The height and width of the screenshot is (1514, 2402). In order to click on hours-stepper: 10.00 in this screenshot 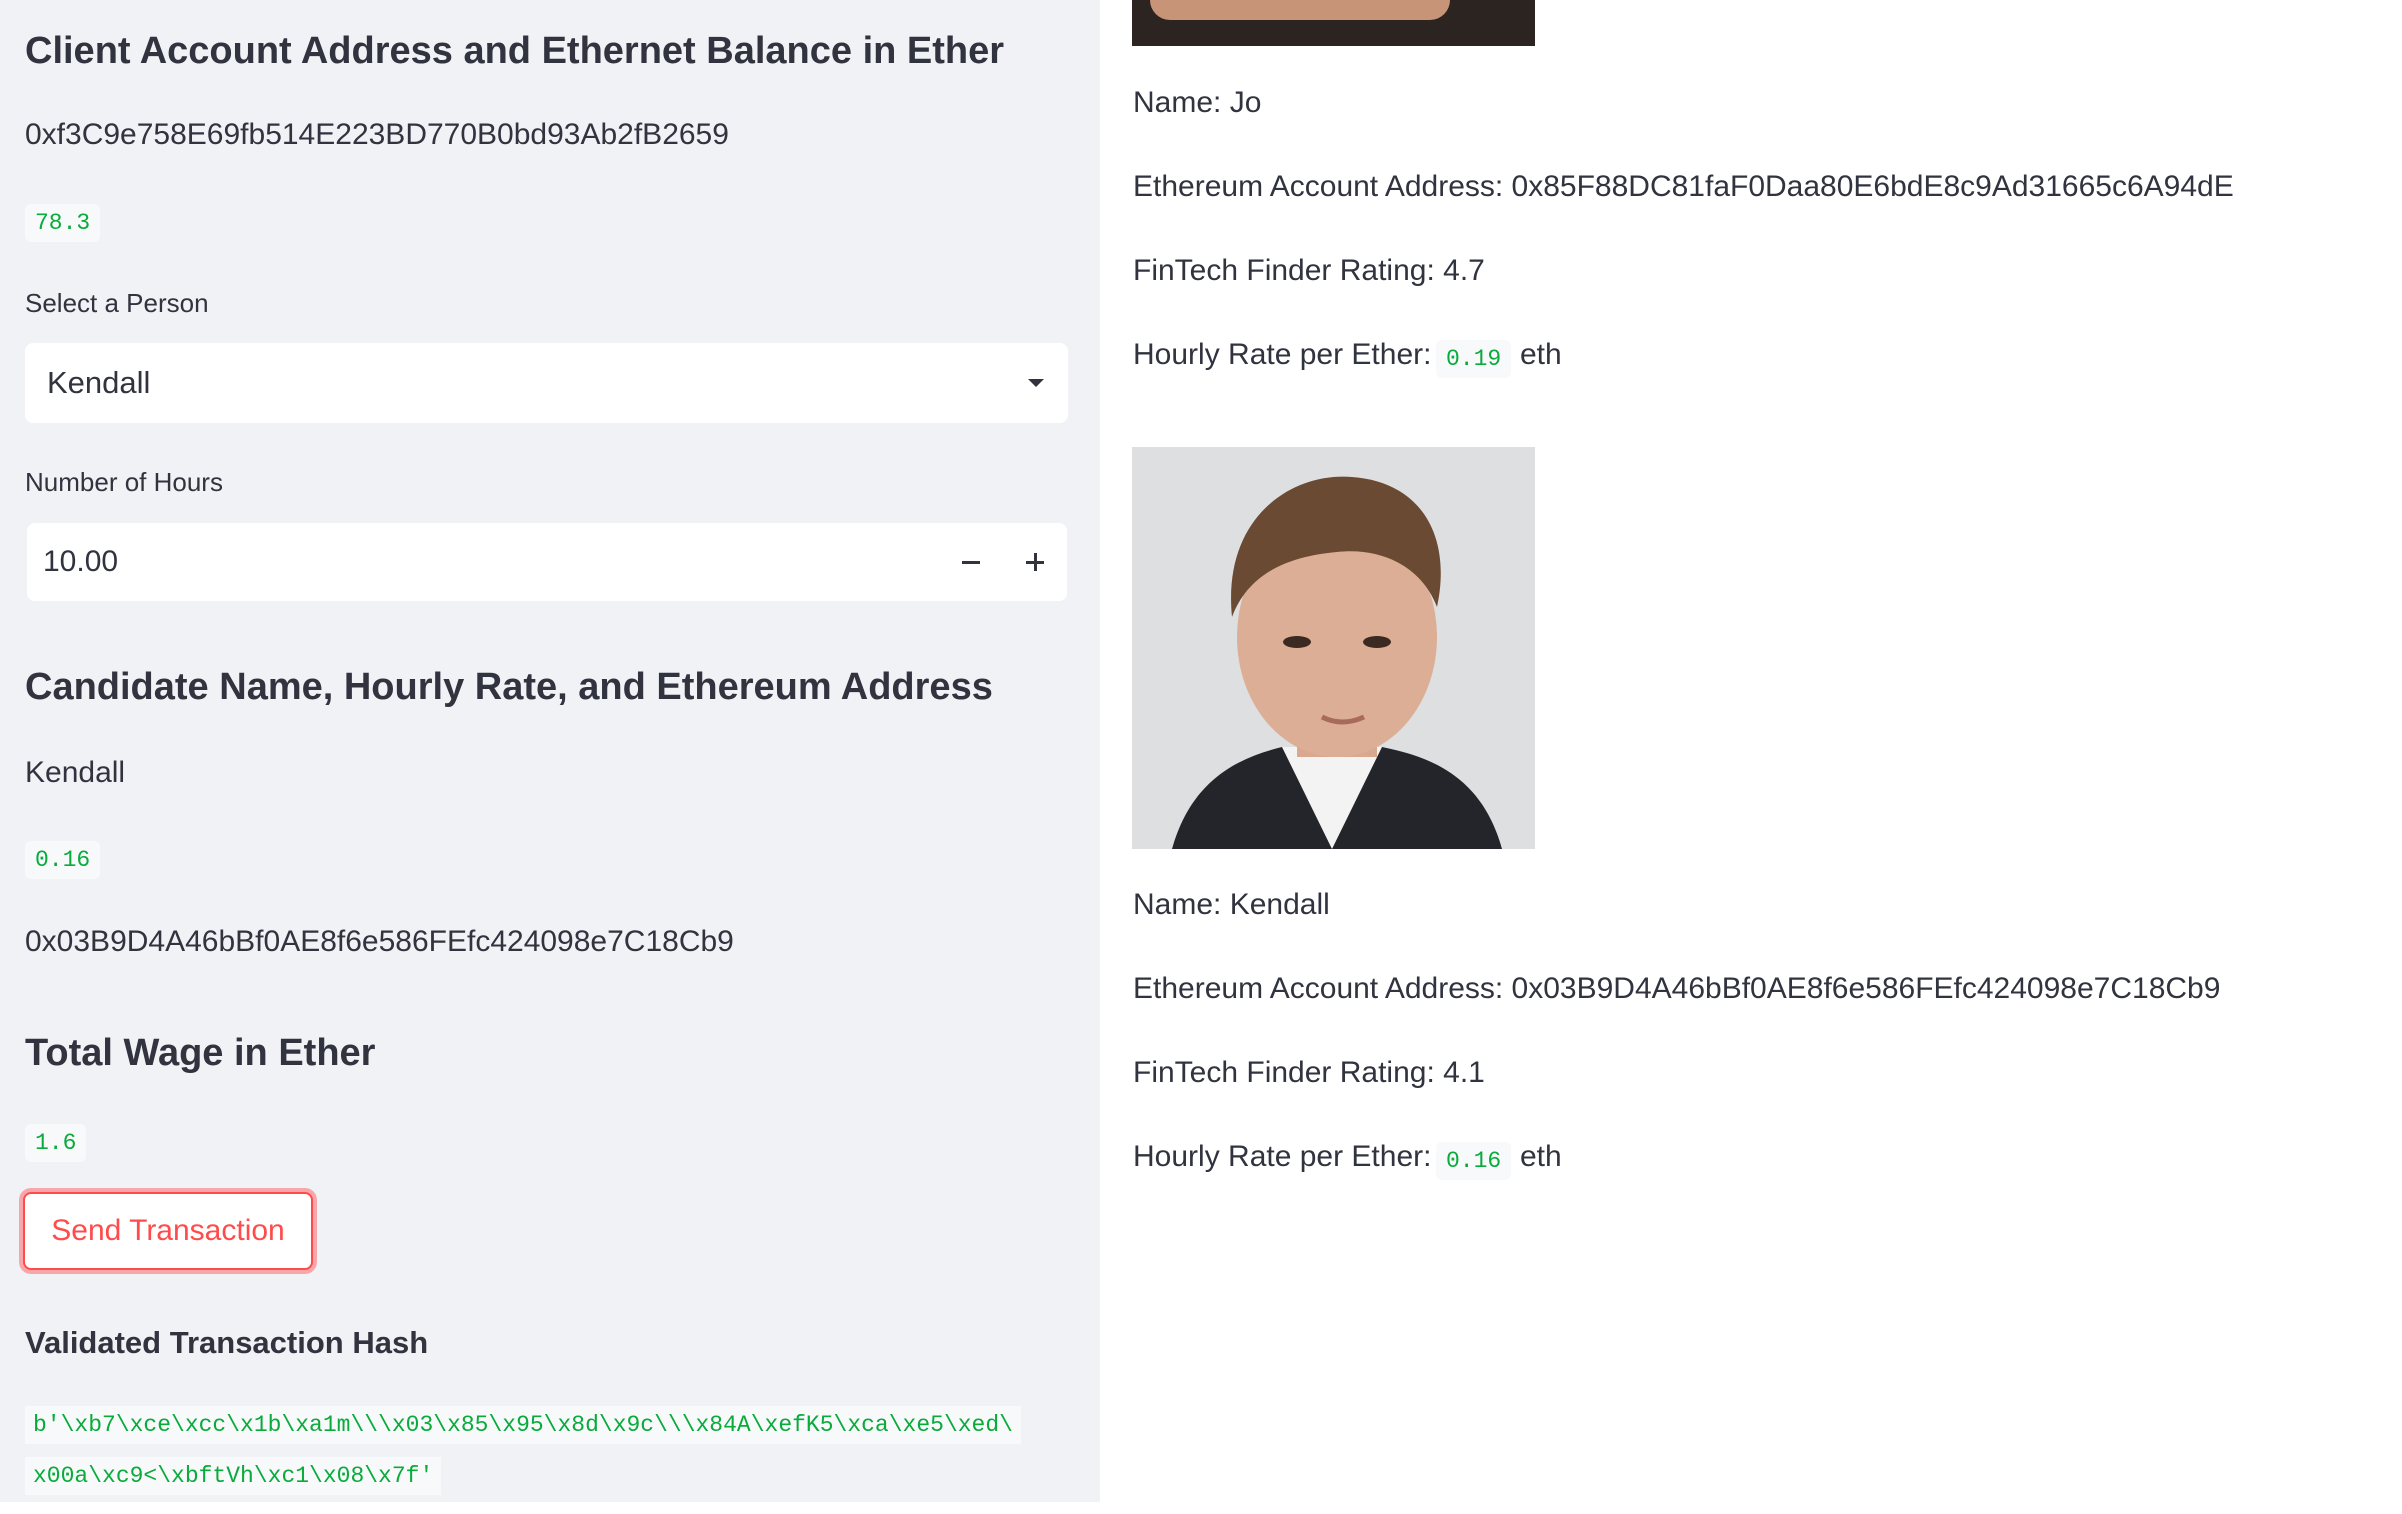, I will do `click(547, 562)`.